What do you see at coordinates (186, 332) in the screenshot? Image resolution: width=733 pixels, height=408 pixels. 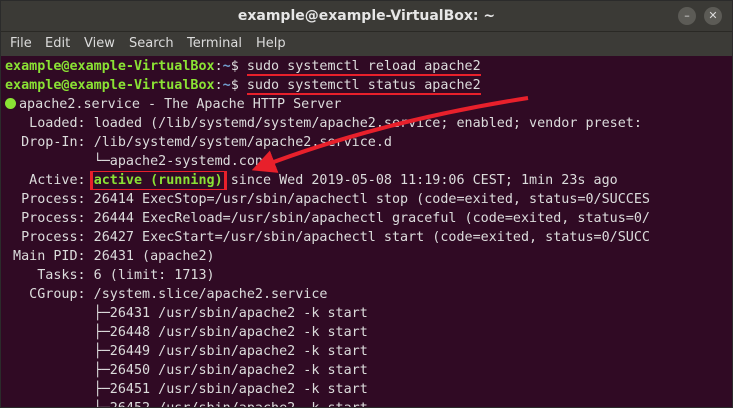 I see `process-tree-item: ├─26448 /usr/sbin/apache2 -k start` at bounding box center [186, 332].